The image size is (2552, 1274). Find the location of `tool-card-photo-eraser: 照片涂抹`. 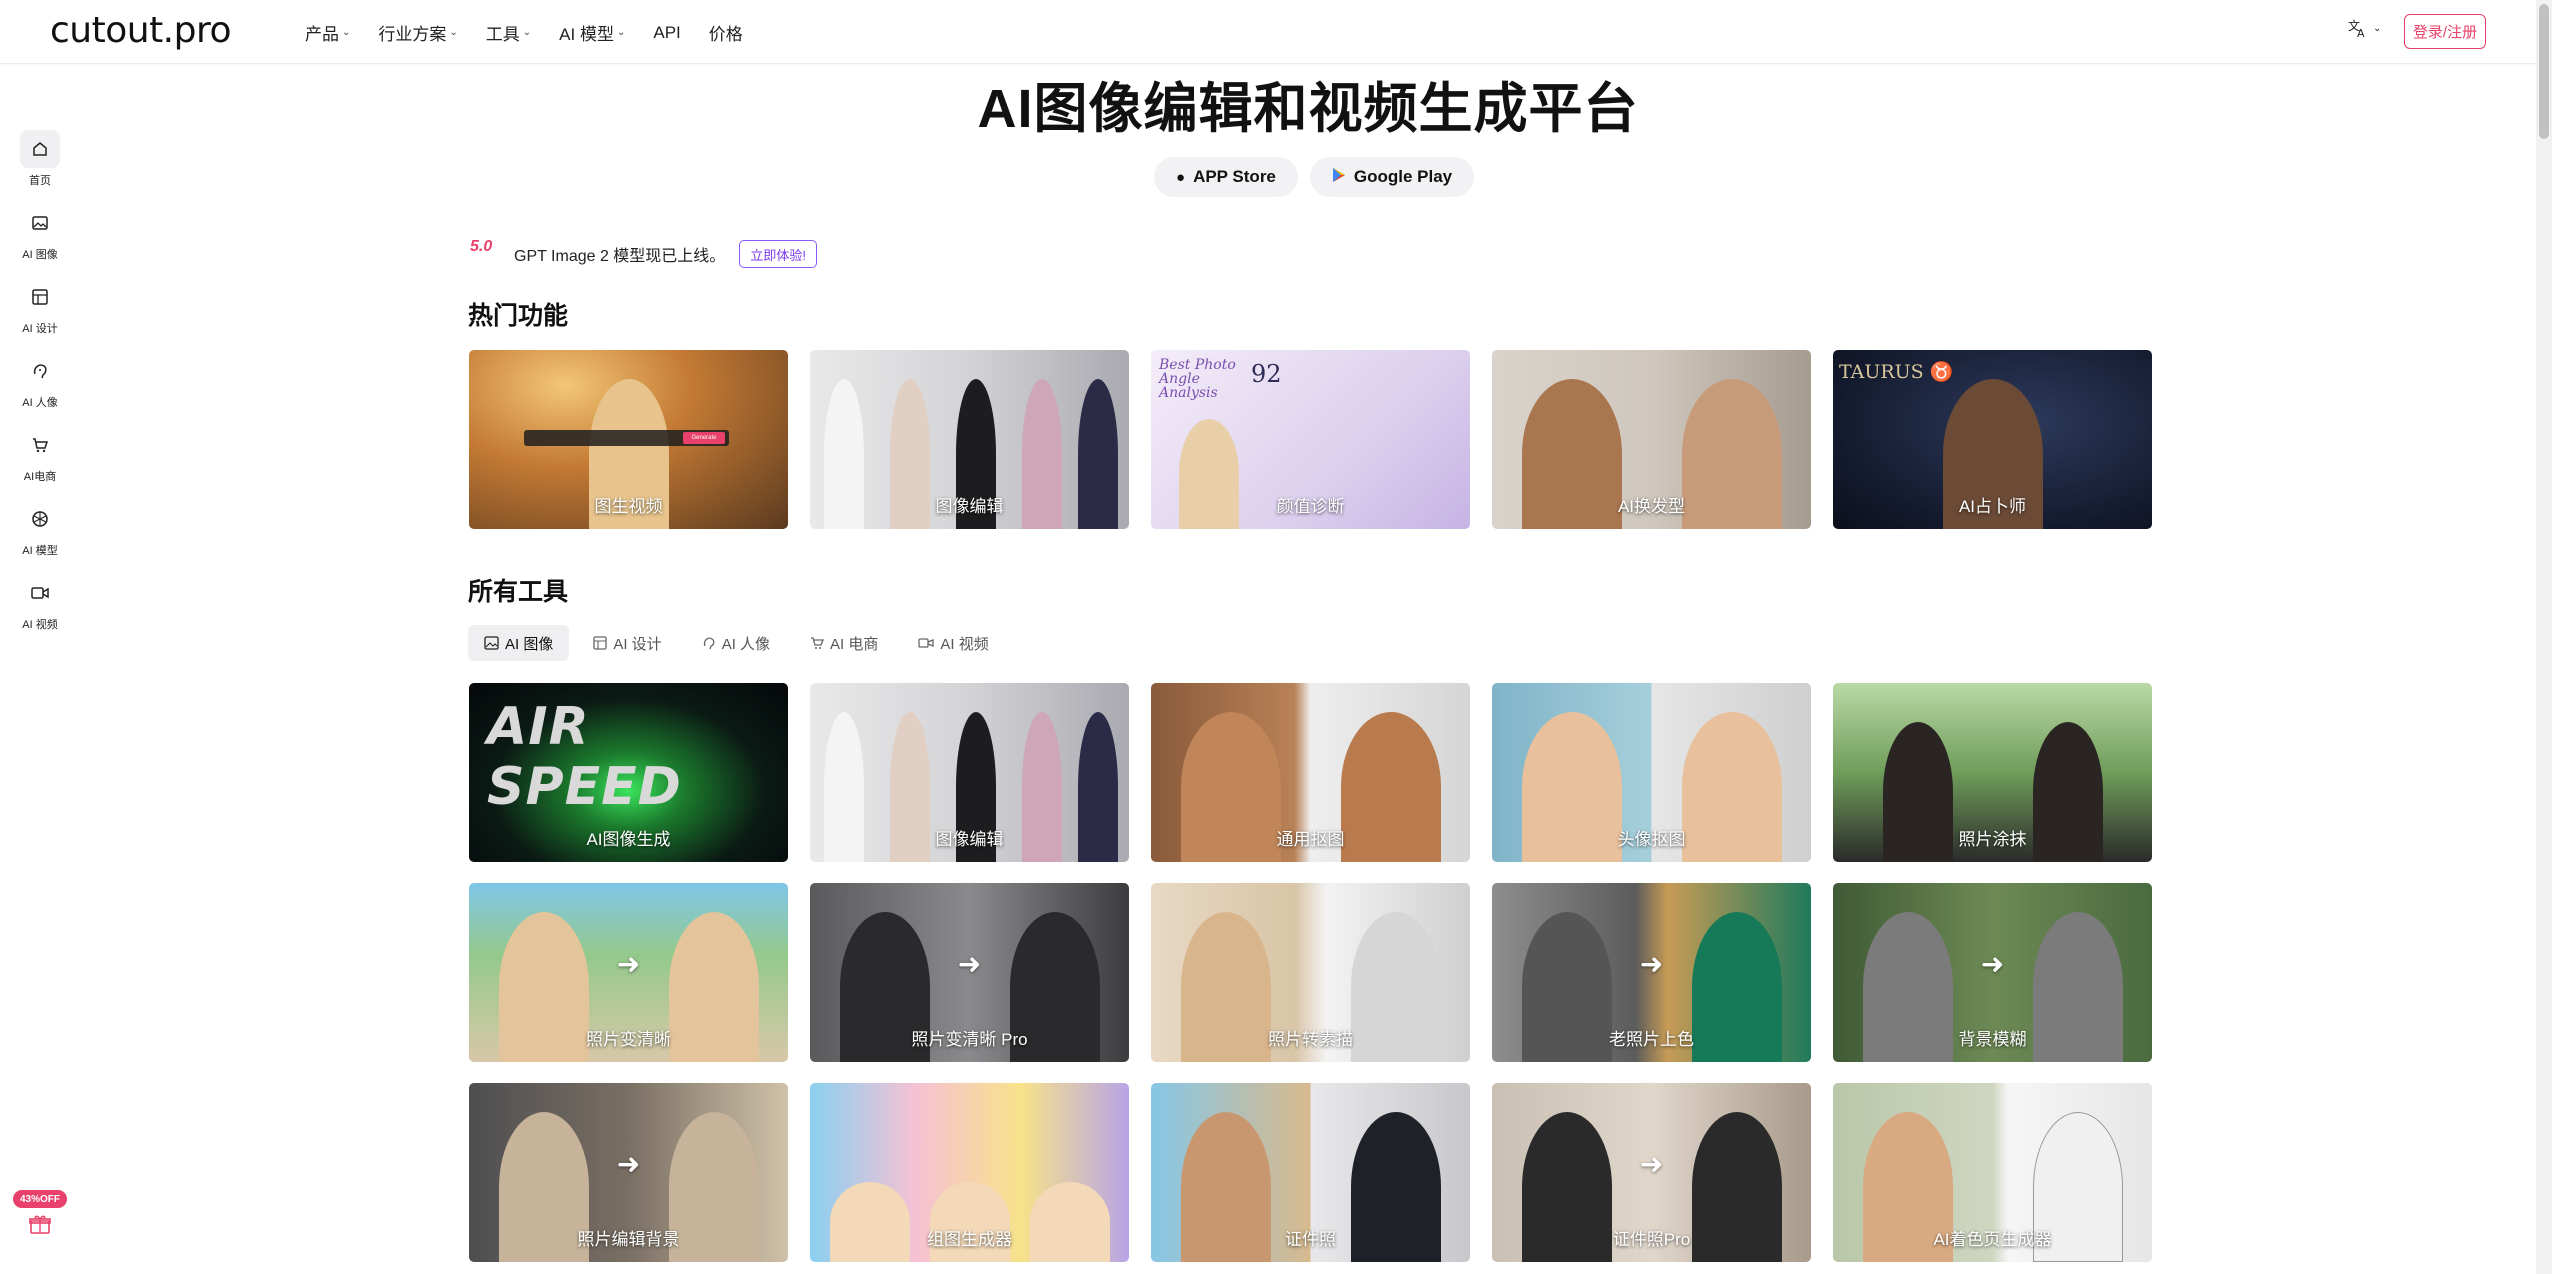

tool-card-photo-eraser: 照片涂抹 is located at coordinates (1992, 772).